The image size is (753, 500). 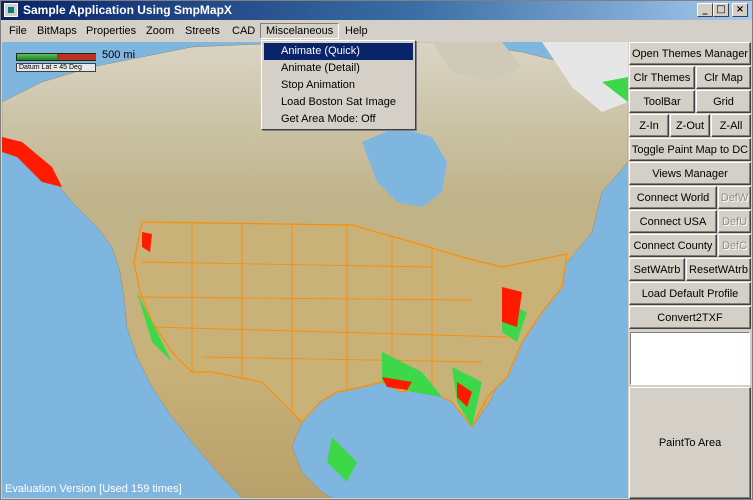 I want to click on set-watrb-button: SetWAtrb, so click(x=657, y=269).